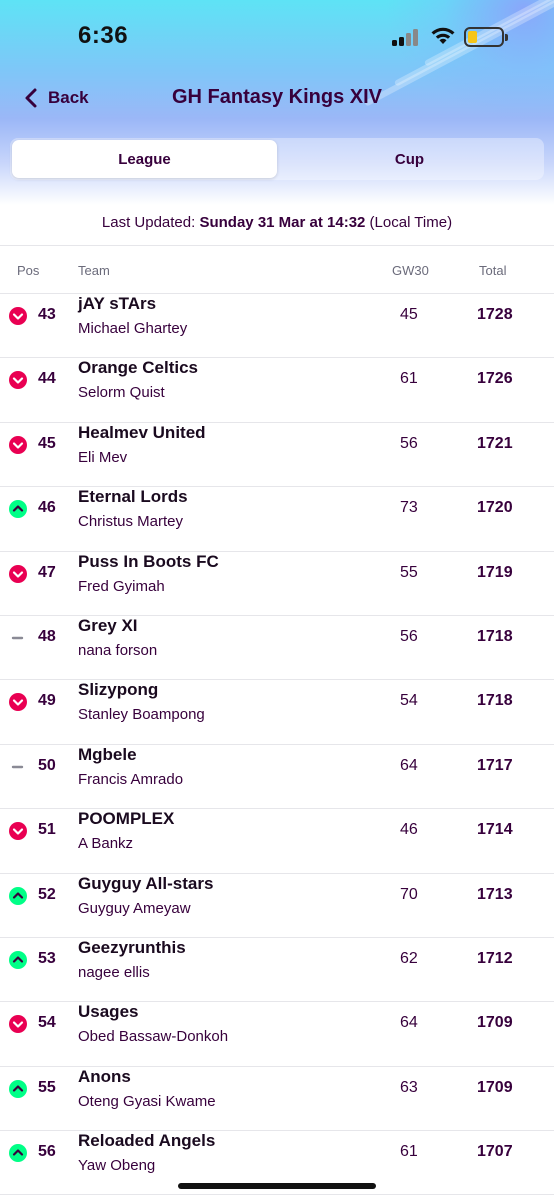  I want to click on column-header-team: Team, so click(94, 270).